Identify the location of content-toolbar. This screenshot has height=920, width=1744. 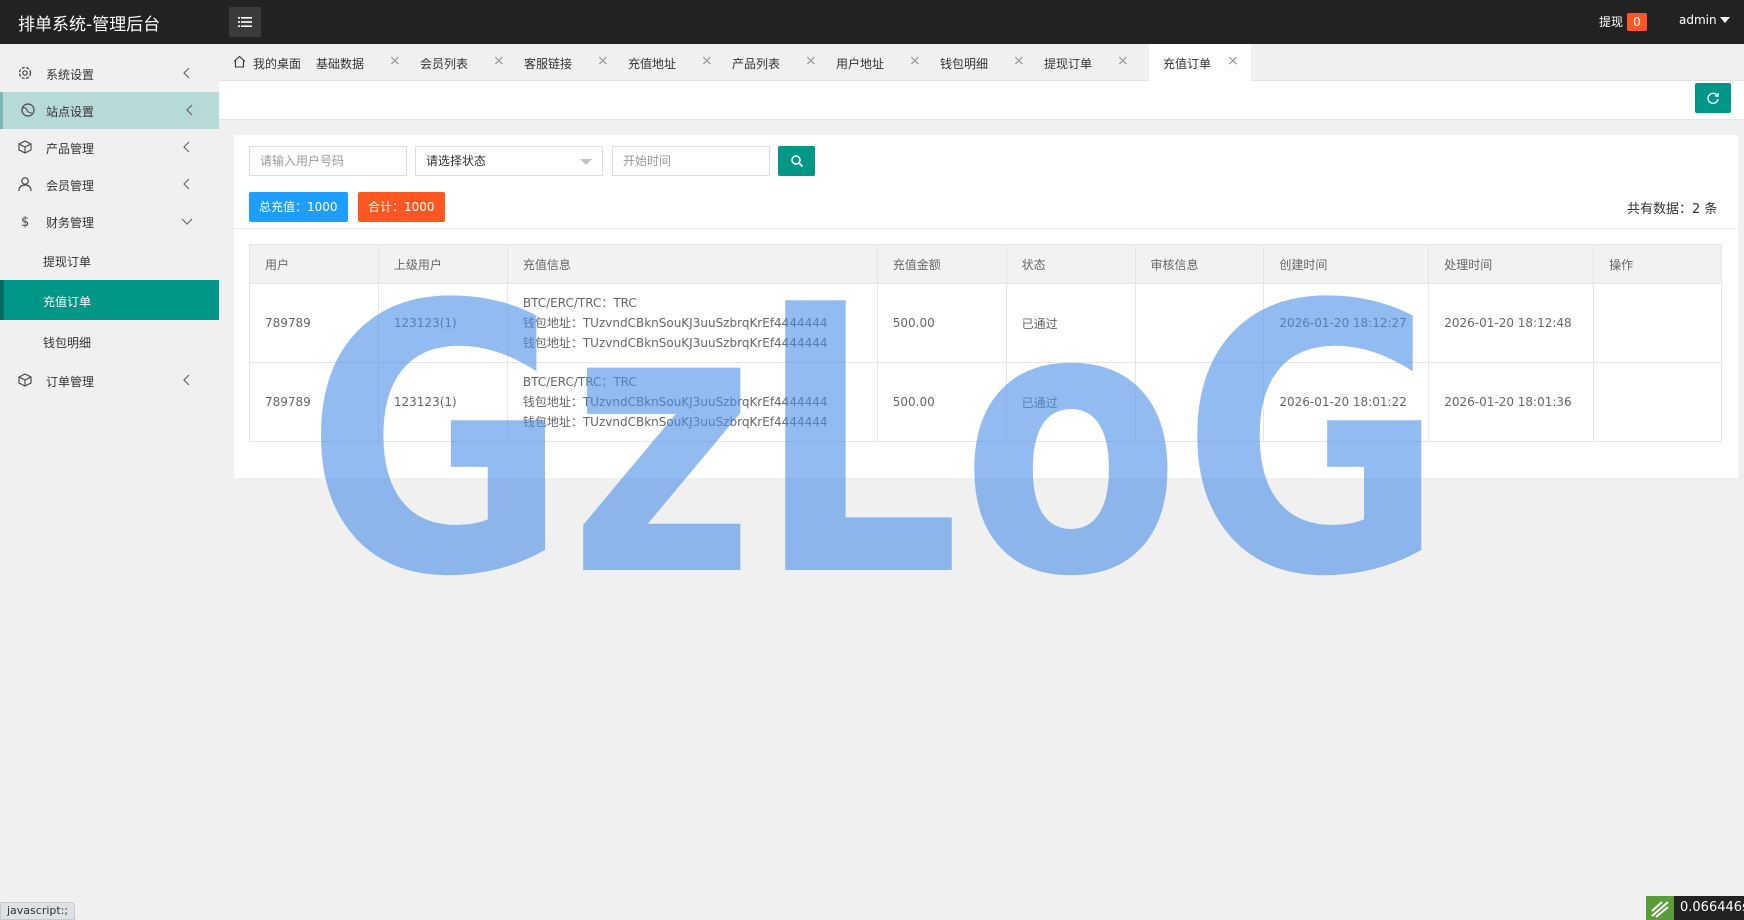
(981, 100).